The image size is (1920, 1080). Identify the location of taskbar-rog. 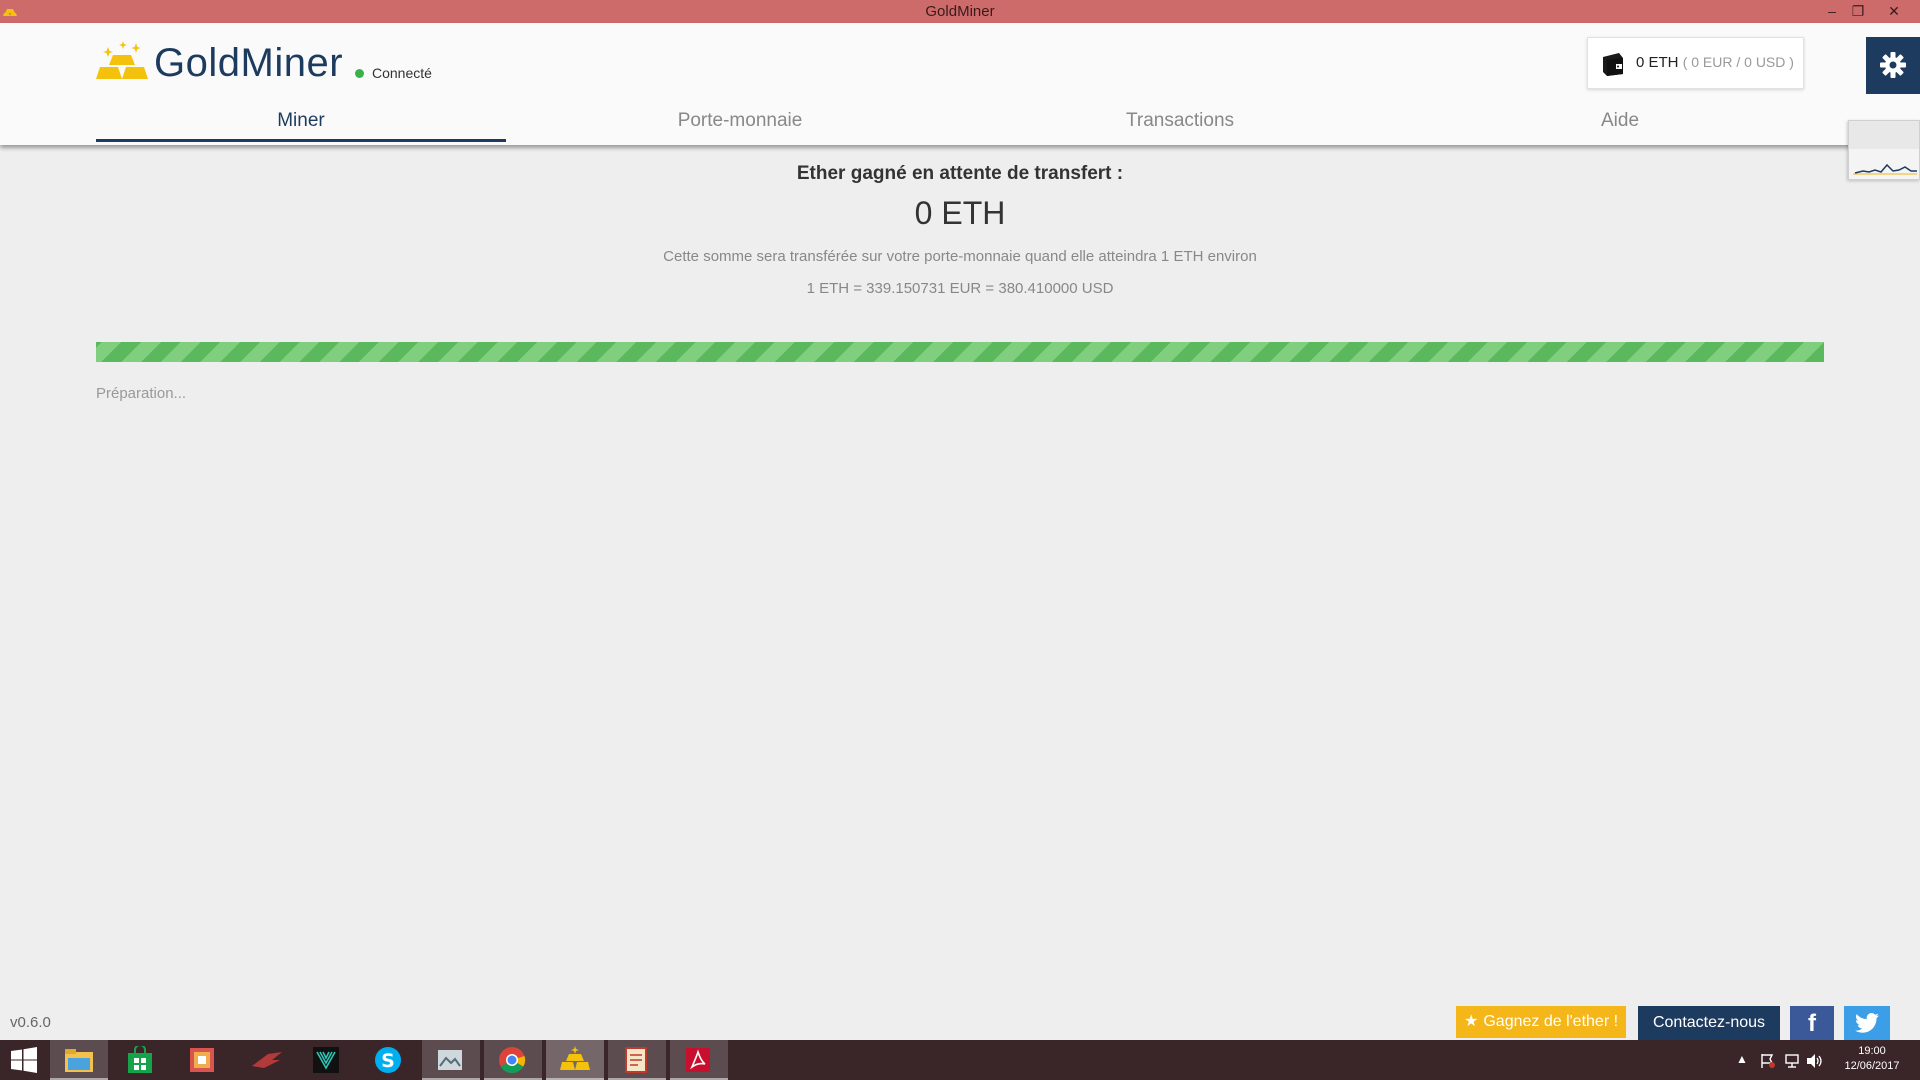
(265, 1060).